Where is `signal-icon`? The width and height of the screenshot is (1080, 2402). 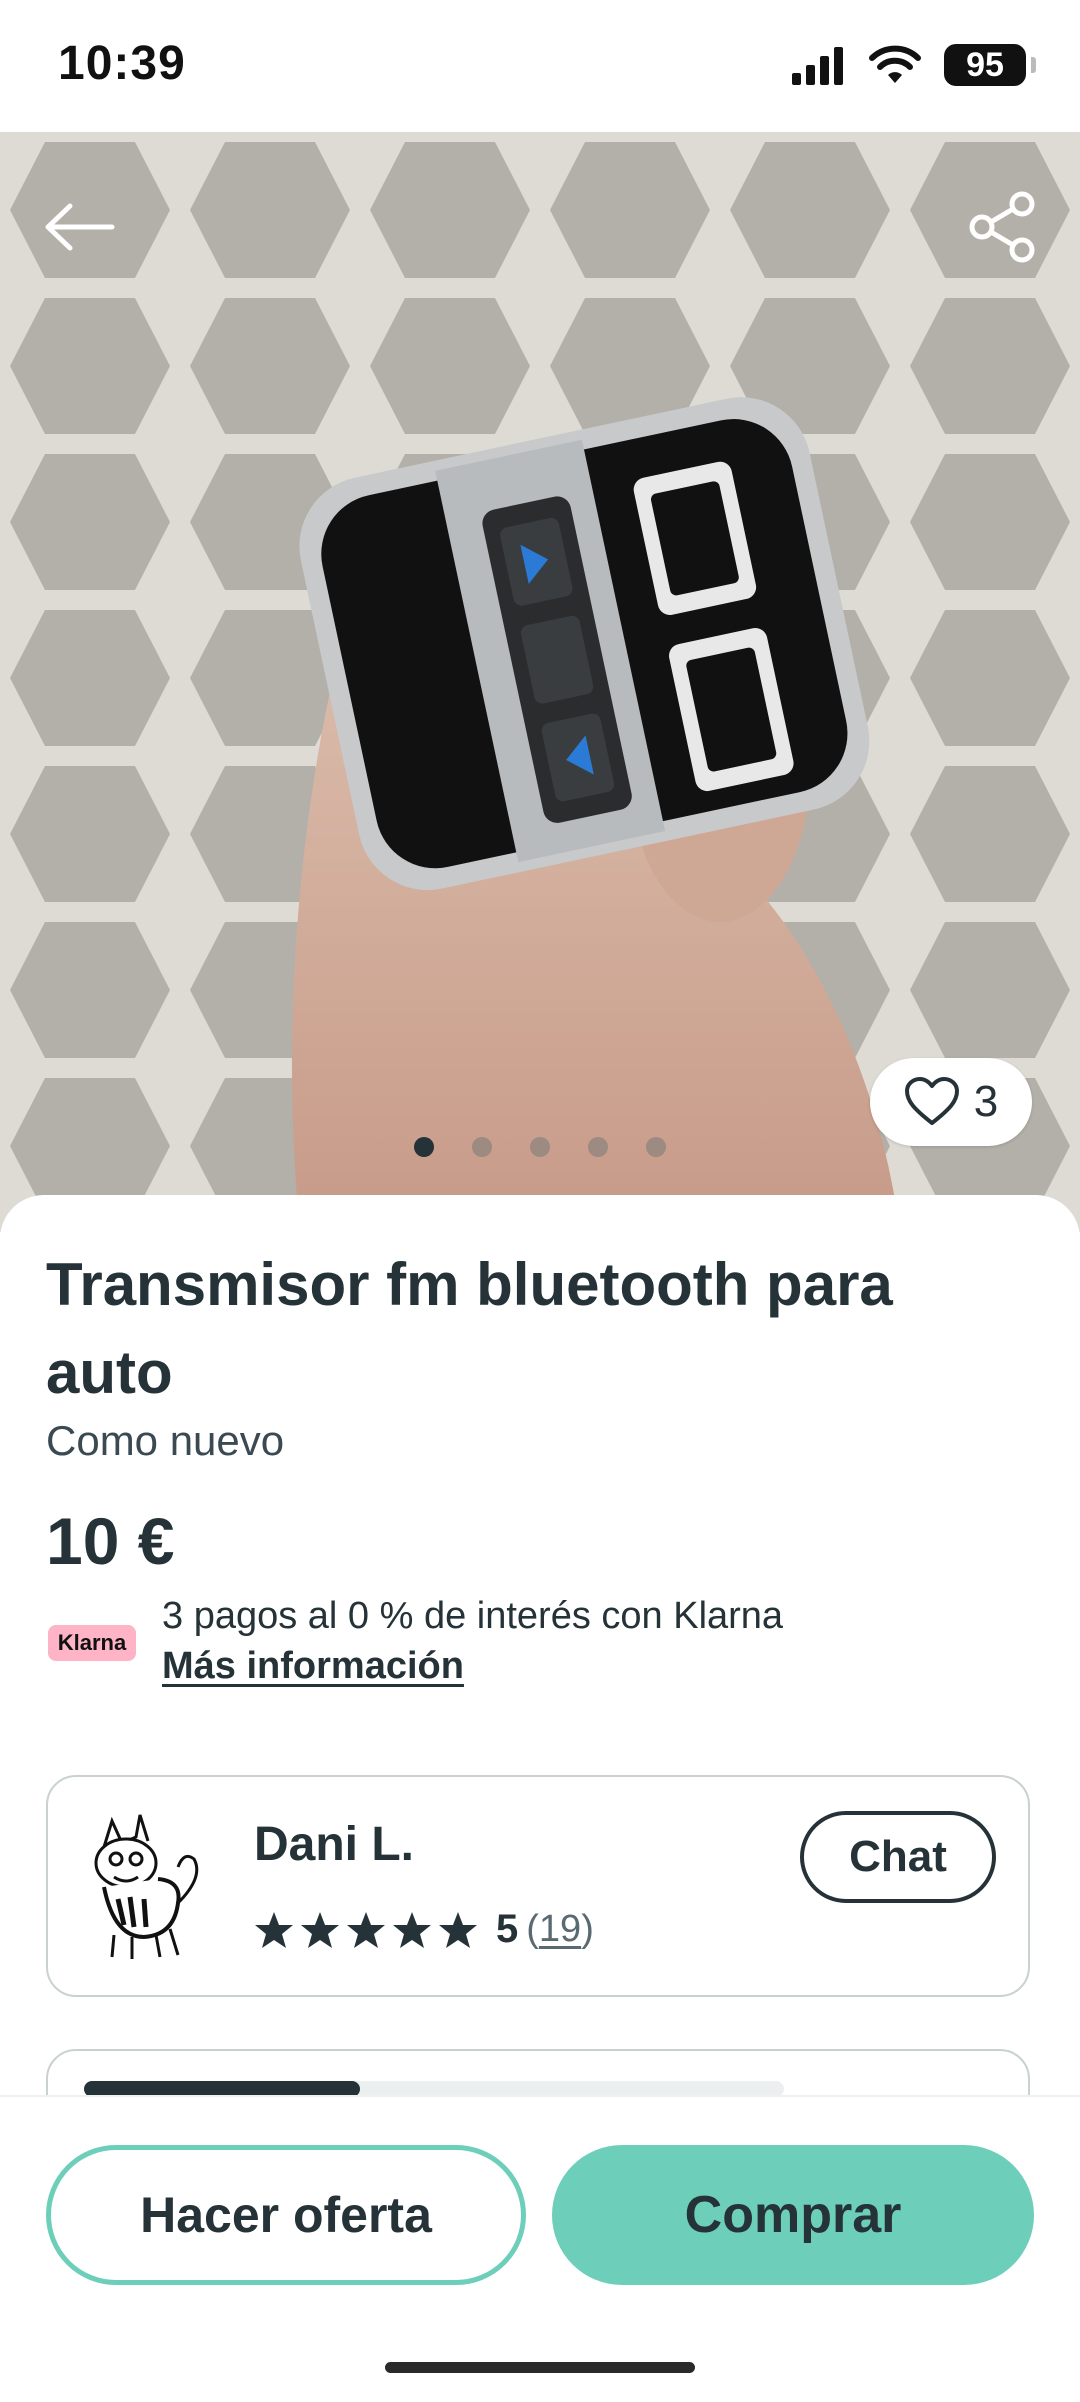 signal-icon is located at coordinates (817, 66).